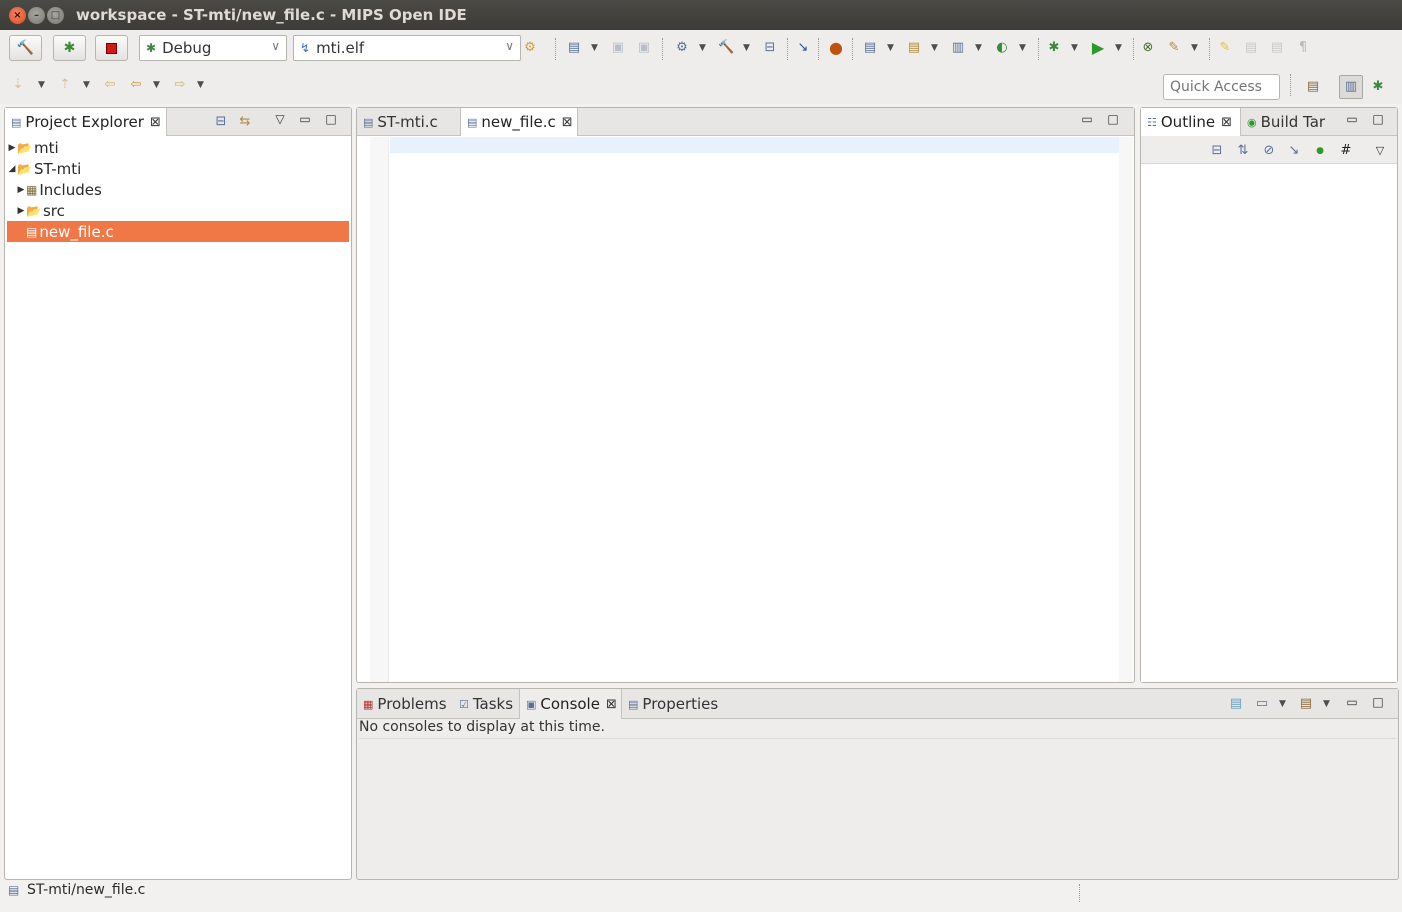 Image resolution: width=1402 pixels, height=912 pixels. I want to click on forward-icon: ⇨, so click(180, 85).